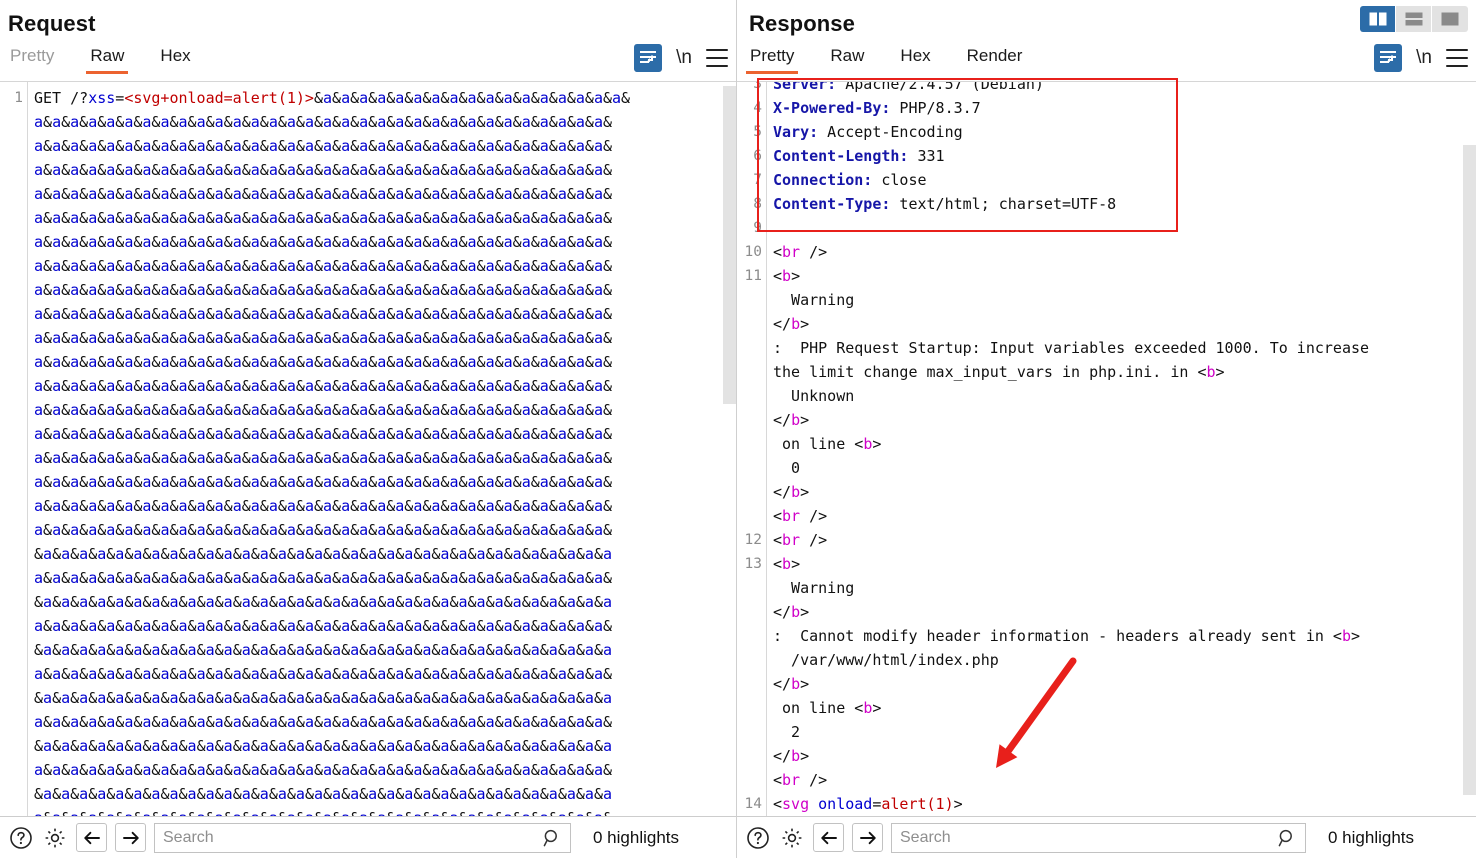 The image size is (1476, 858). What do you see at coordinates (107, 59) in the screenshot?
I see `tab-request-raw: Raw` at bounding box center [107, 59].